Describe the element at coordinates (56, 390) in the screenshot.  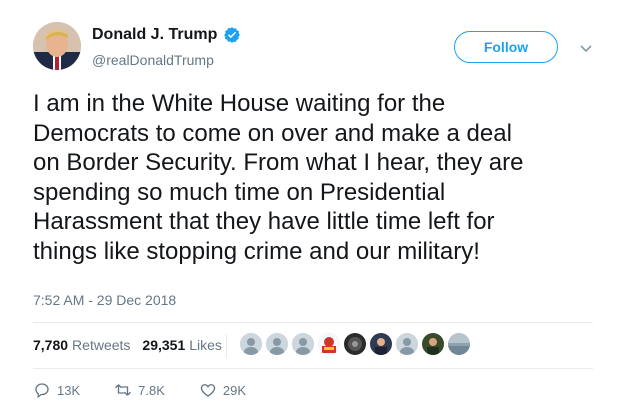
I see `reply-button: 13K` at that location.